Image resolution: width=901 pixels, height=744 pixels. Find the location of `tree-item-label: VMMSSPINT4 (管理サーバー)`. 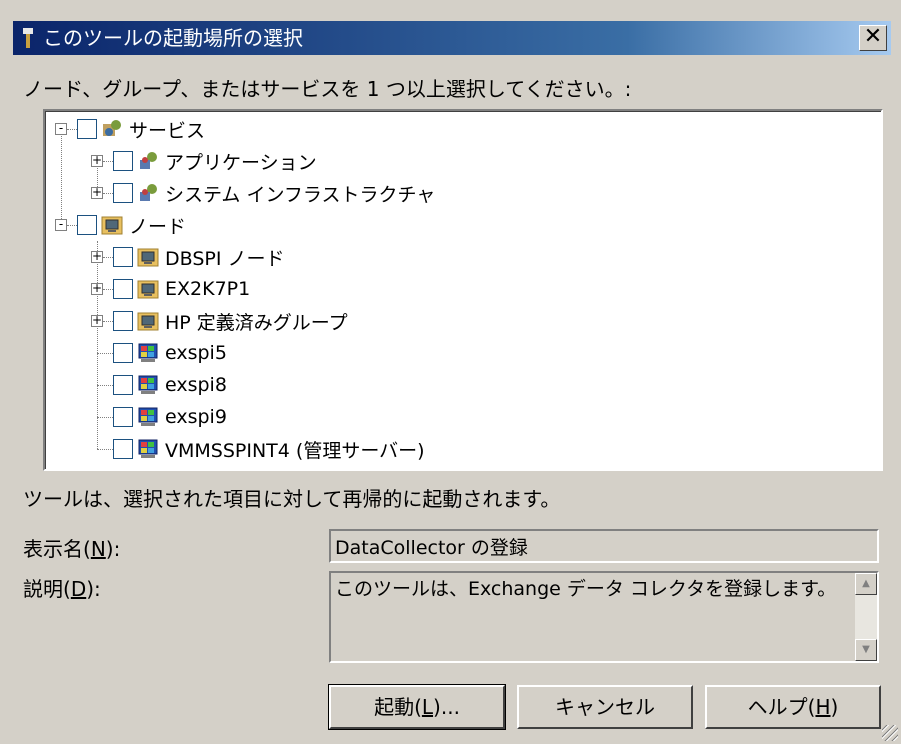

tree-item-label: VMMSSPINT4 (管理サーバー) is located at coordinates (295, 450).